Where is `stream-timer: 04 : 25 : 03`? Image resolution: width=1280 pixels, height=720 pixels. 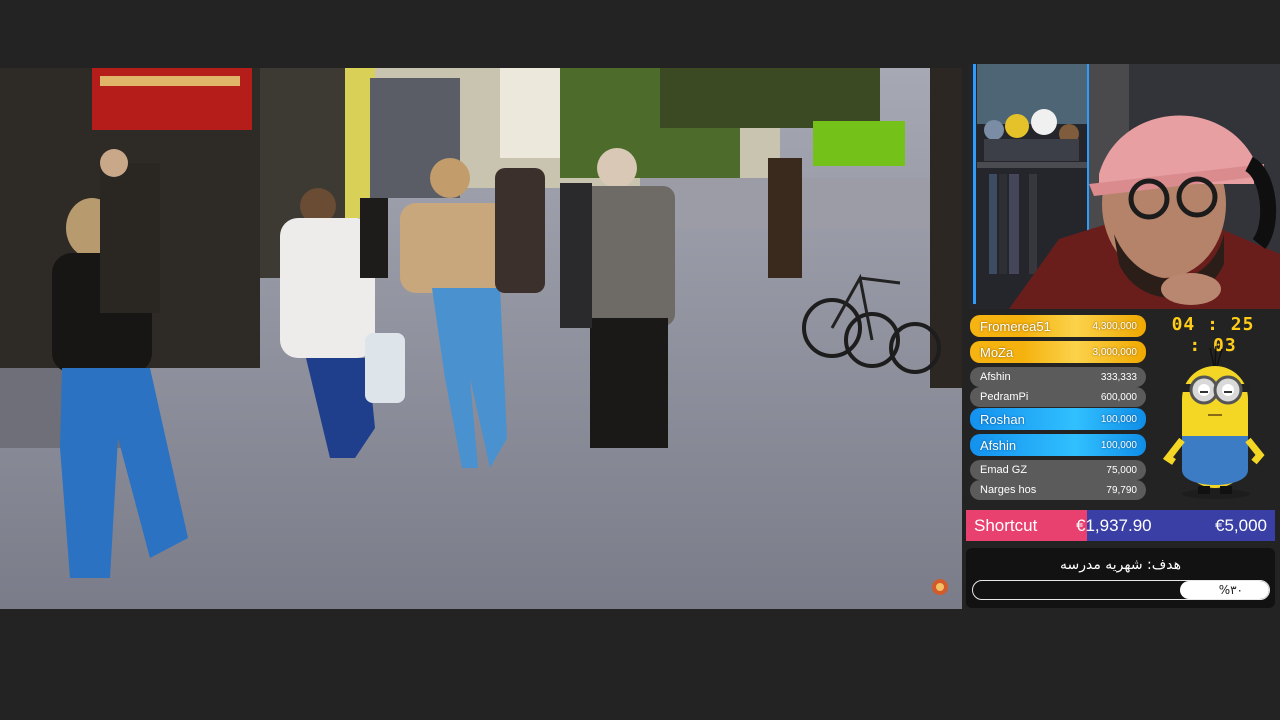
stream-timer: 04 : 25 : 03 is located at coordinates (1213, 335).